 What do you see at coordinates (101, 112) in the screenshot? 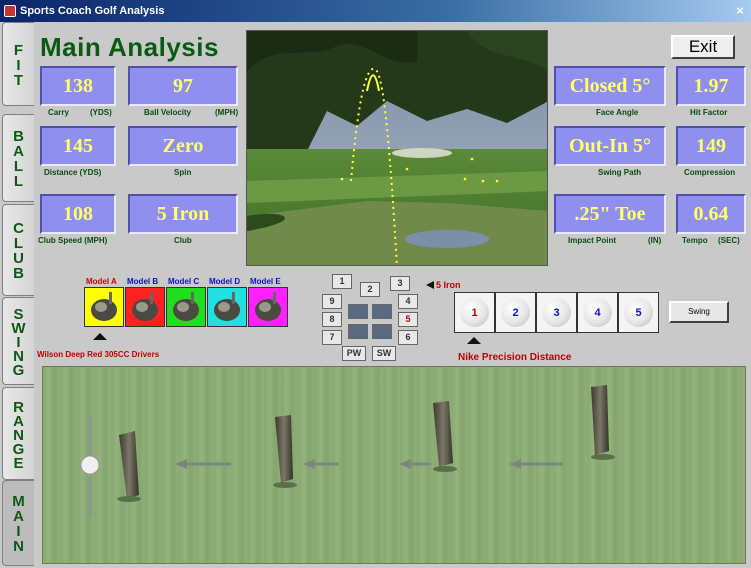
I see `carry-unit: (YDS)` at bounding box center [101, 112].